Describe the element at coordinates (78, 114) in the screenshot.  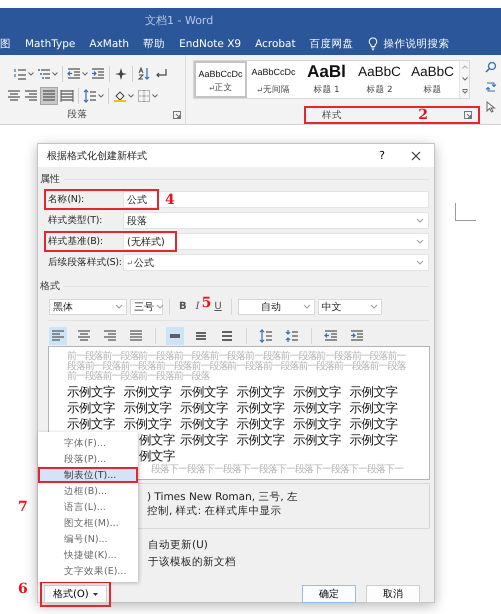
I see `group-label: 段落` at that location.